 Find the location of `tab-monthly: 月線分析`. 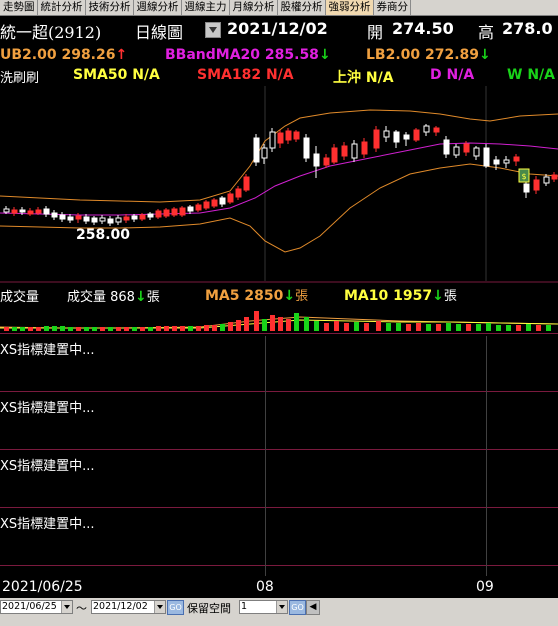

tab-monthly: 月線分析 is located at coordinates (254, 7).